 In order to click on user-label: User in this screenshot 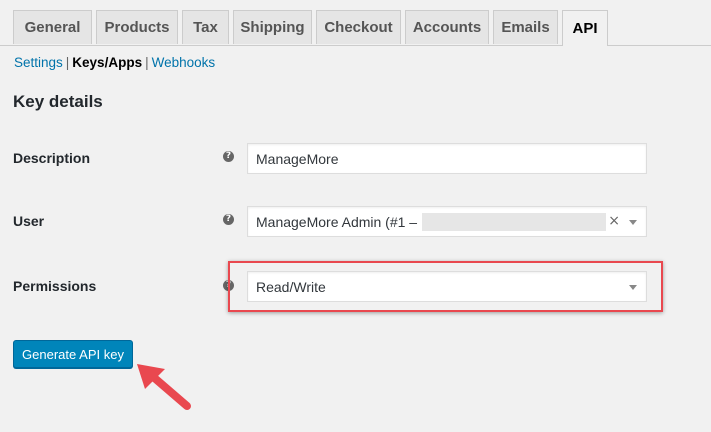, I will do `click(29, 221)`.